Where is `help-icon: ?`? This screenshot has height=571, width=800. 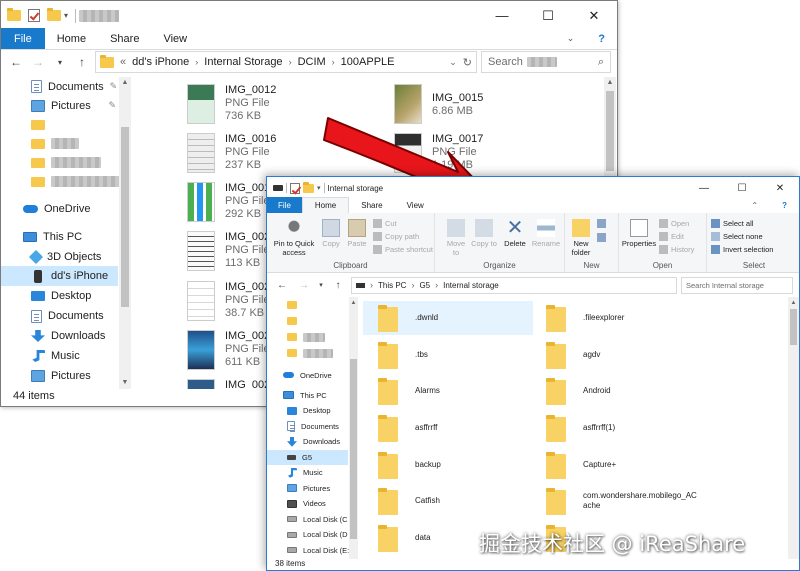 help-icon: ? is located at coordinates (784, 205).